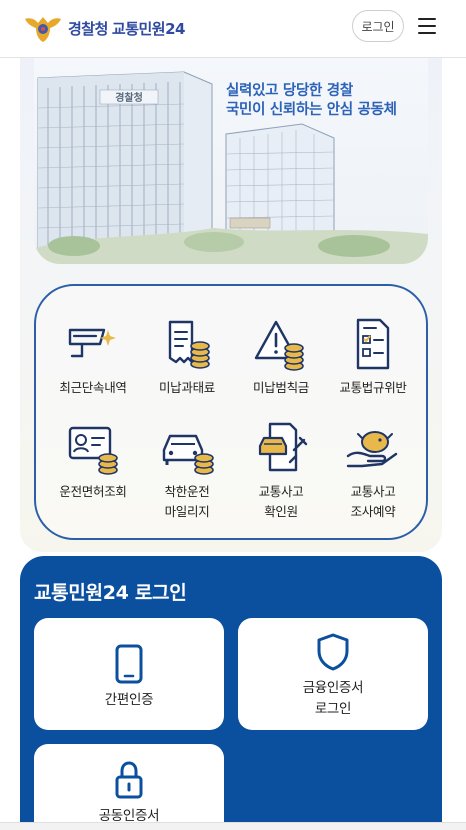 This screenshot has width=466, height=830. Describe the element at coordinates (88, 28) in the screenshot. I see `org-name: 경찰청` at that location.